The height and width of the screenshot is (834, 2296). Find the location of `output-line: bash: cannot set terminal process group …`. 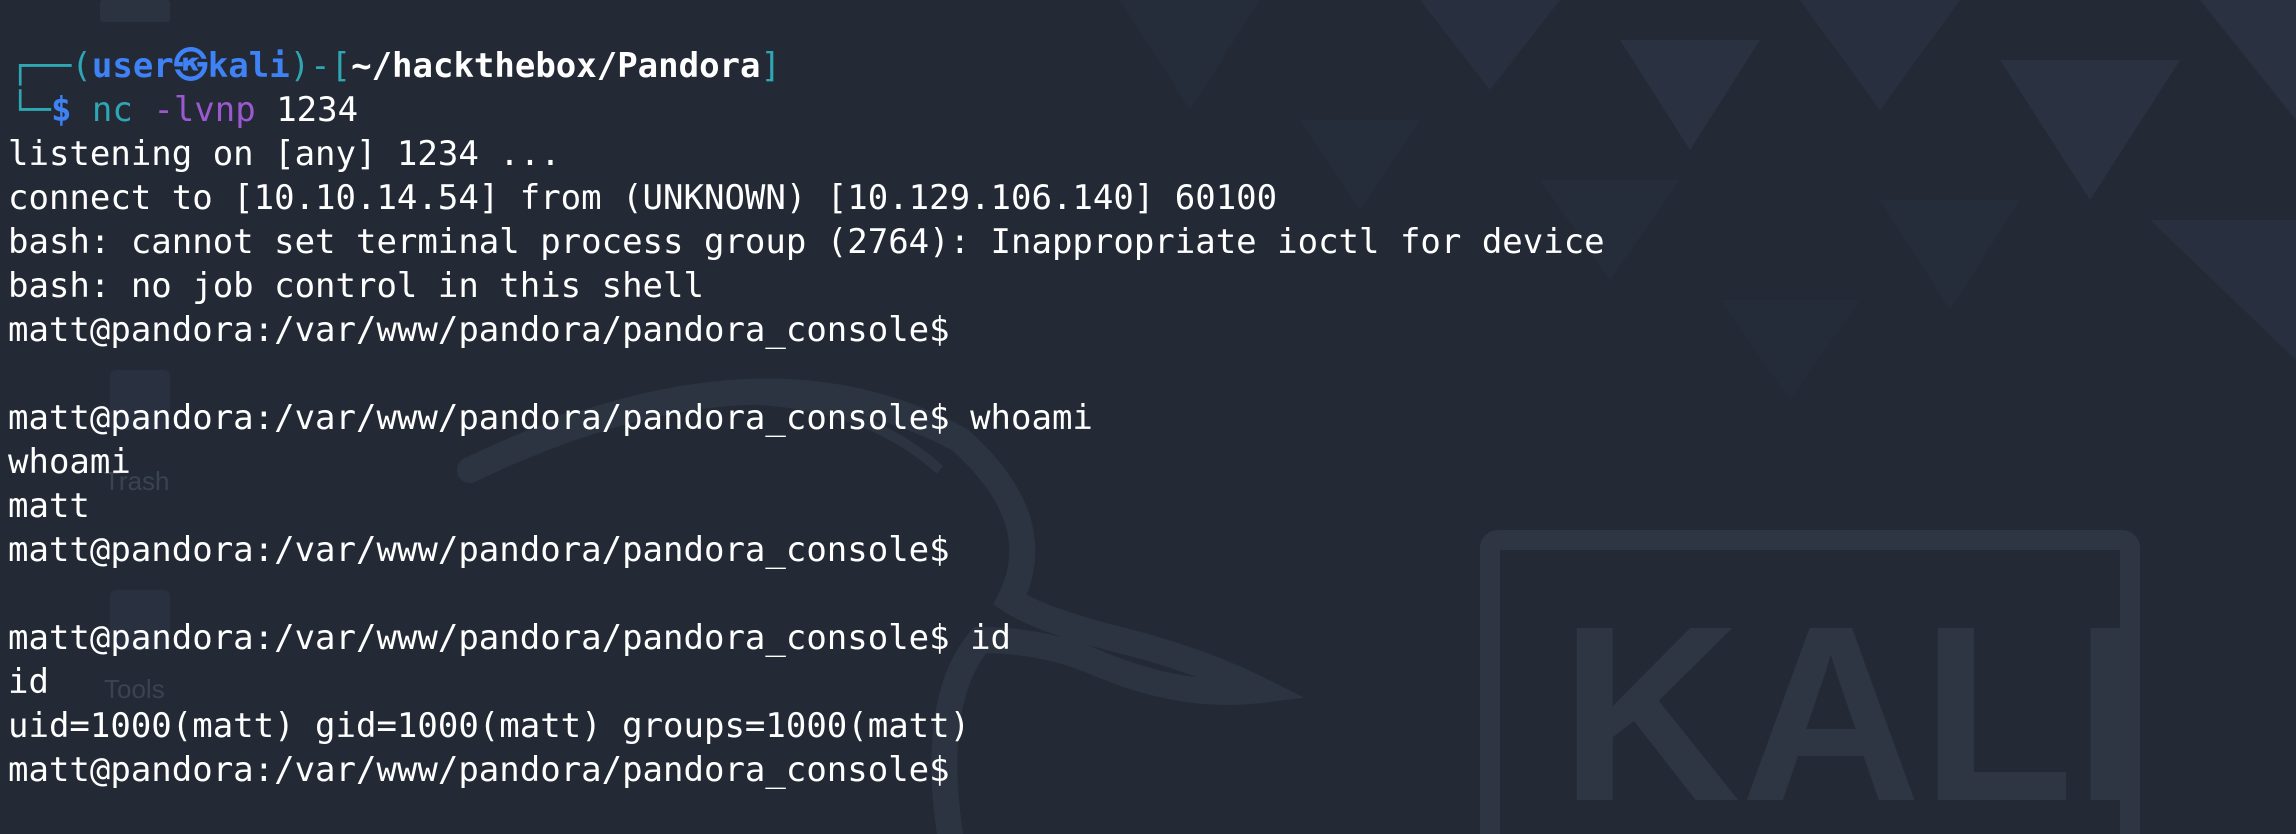

output-line: bash: cannot set terminal process group … is located at coordinates (806, 242).